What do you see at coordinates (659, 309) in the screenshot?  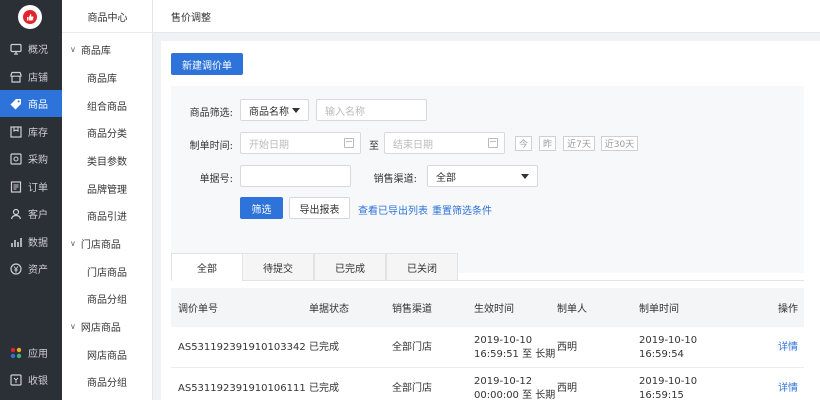 I see `column-header-created-time: 制单时间` at bounding box center [659, 309].